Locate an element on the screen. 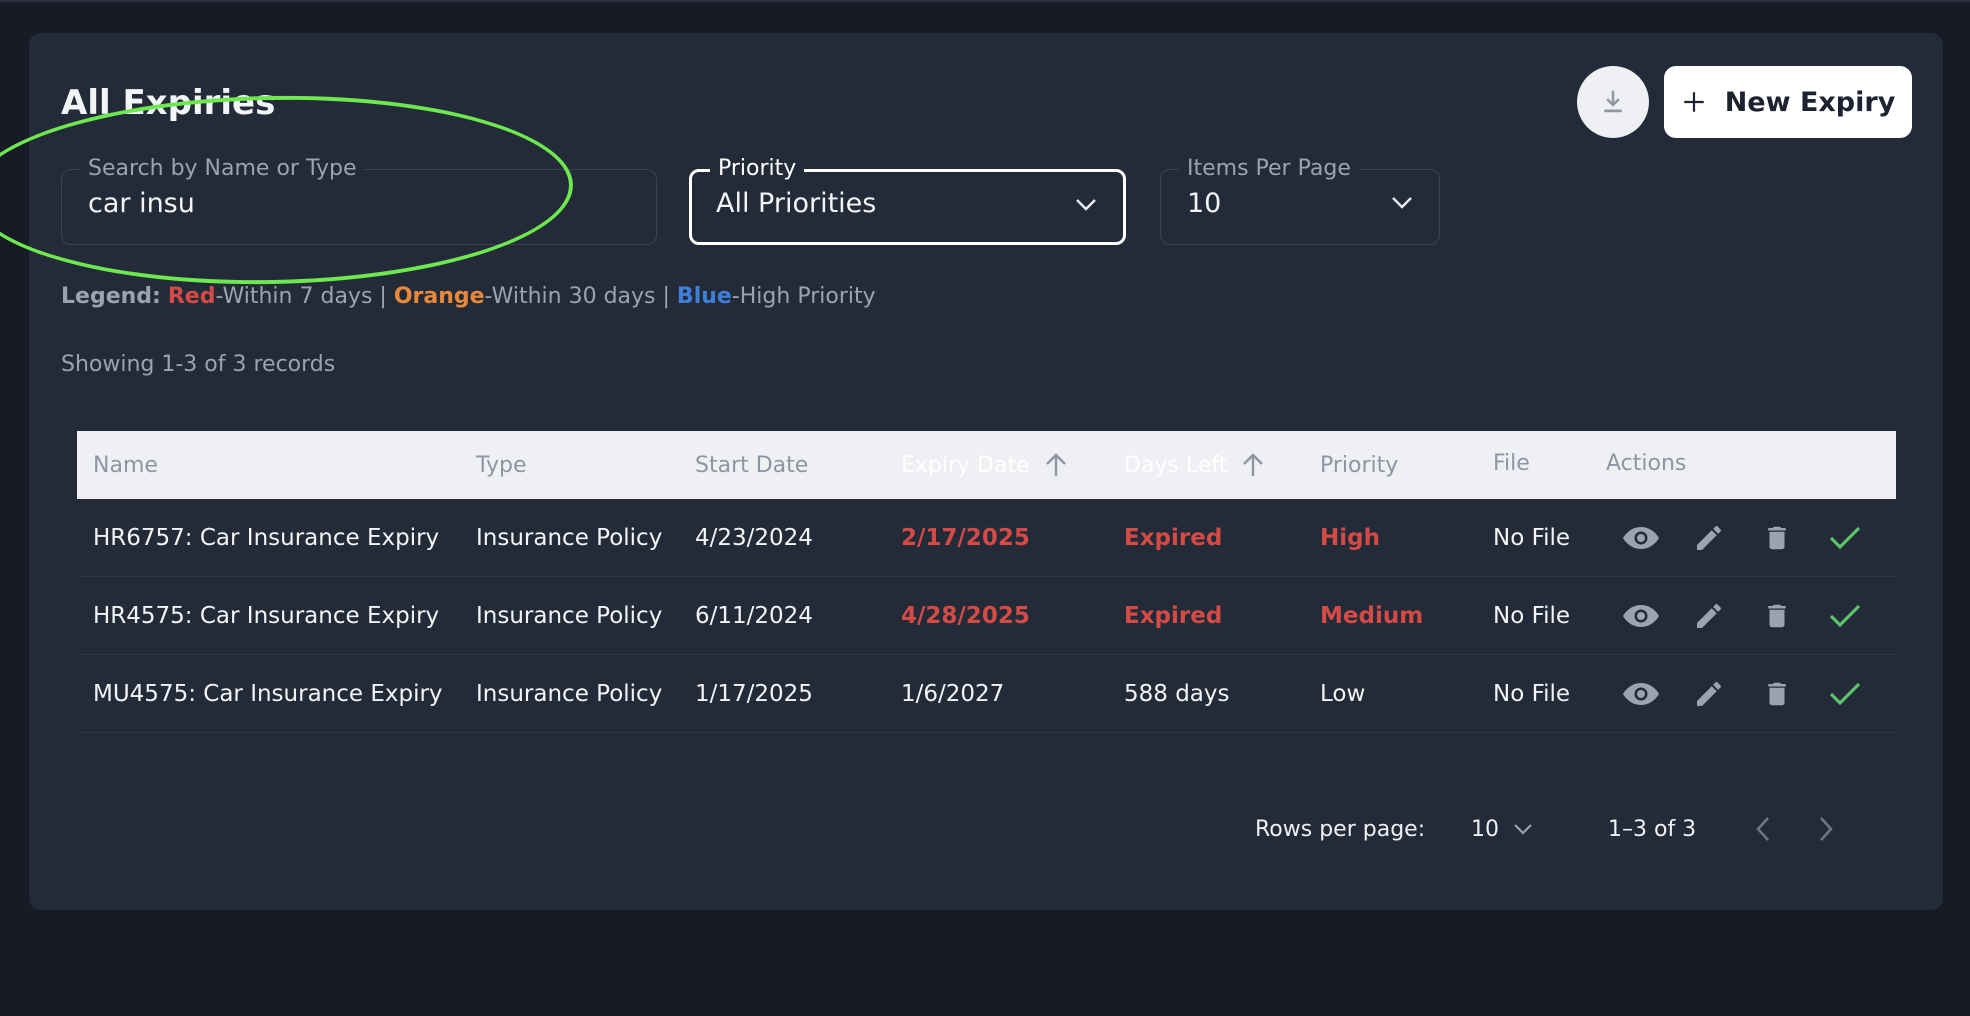 The image size is (1970, 1016). priority-label: Priority is located at coordinates (757, 169).